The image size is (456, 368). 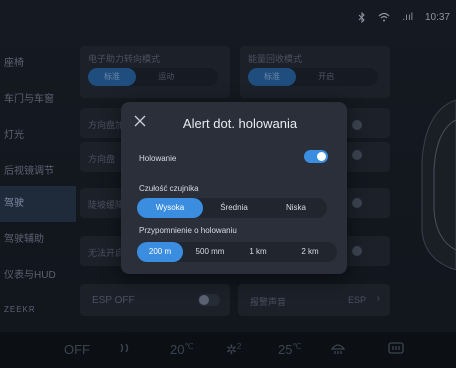 I want to click on reminder-option-2km: 2 km, so click(x=310, y=252).